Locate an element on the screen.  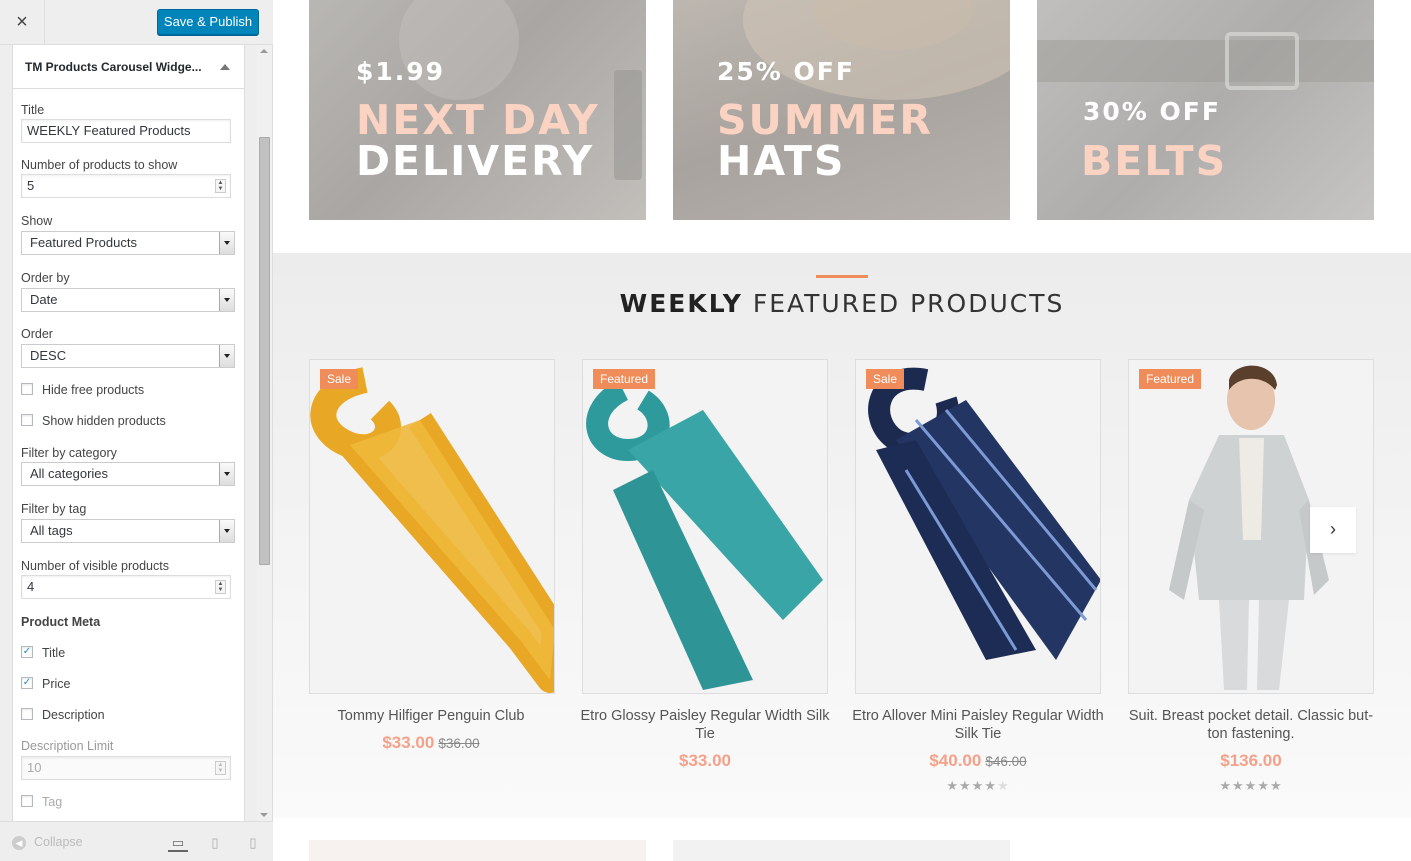
orderby-select-value: Date is located at coordinates (44, 299).